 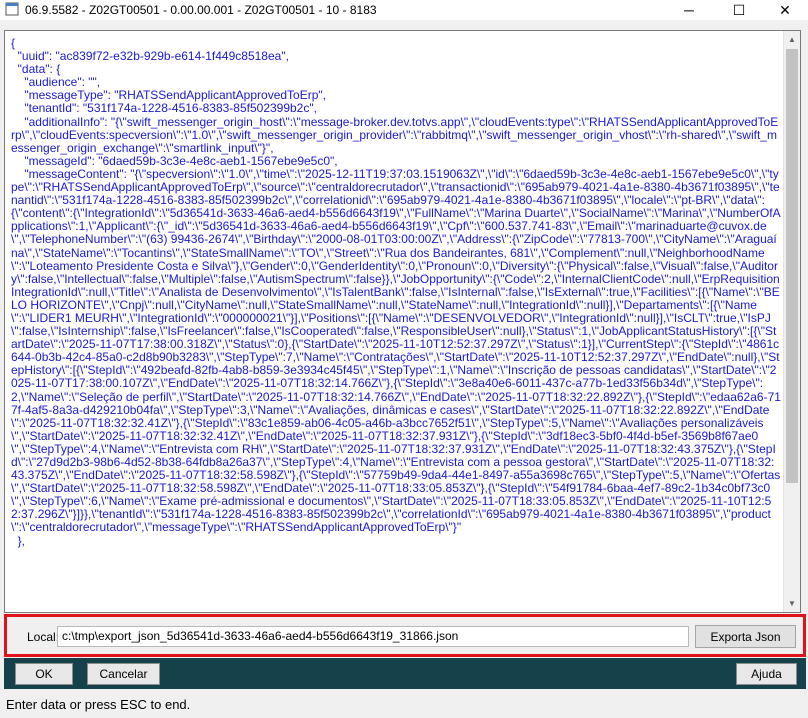 I want to click on minimize-button: ─, so click(x=689, y=10).